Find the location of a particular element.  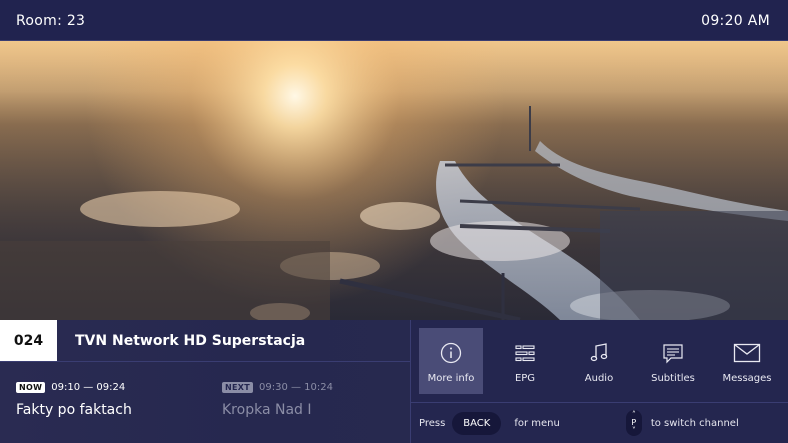

now-program: NOW 09:10 — 09:24 Fakty po faktach is located at coordinates (74, 400).